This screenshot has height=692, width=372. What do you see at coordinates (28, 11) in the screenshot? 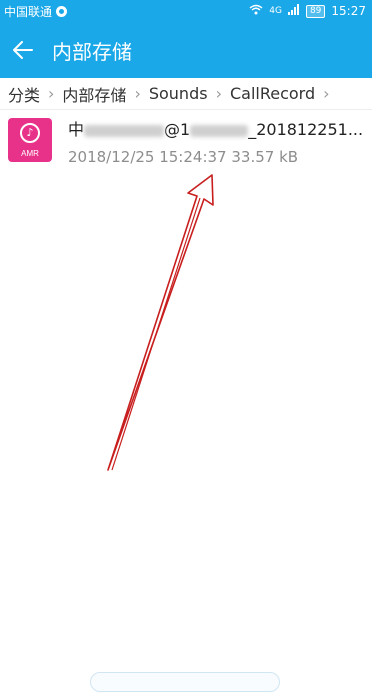
I see `carrier-label: 中国联通` at bounding box center [28, 11].